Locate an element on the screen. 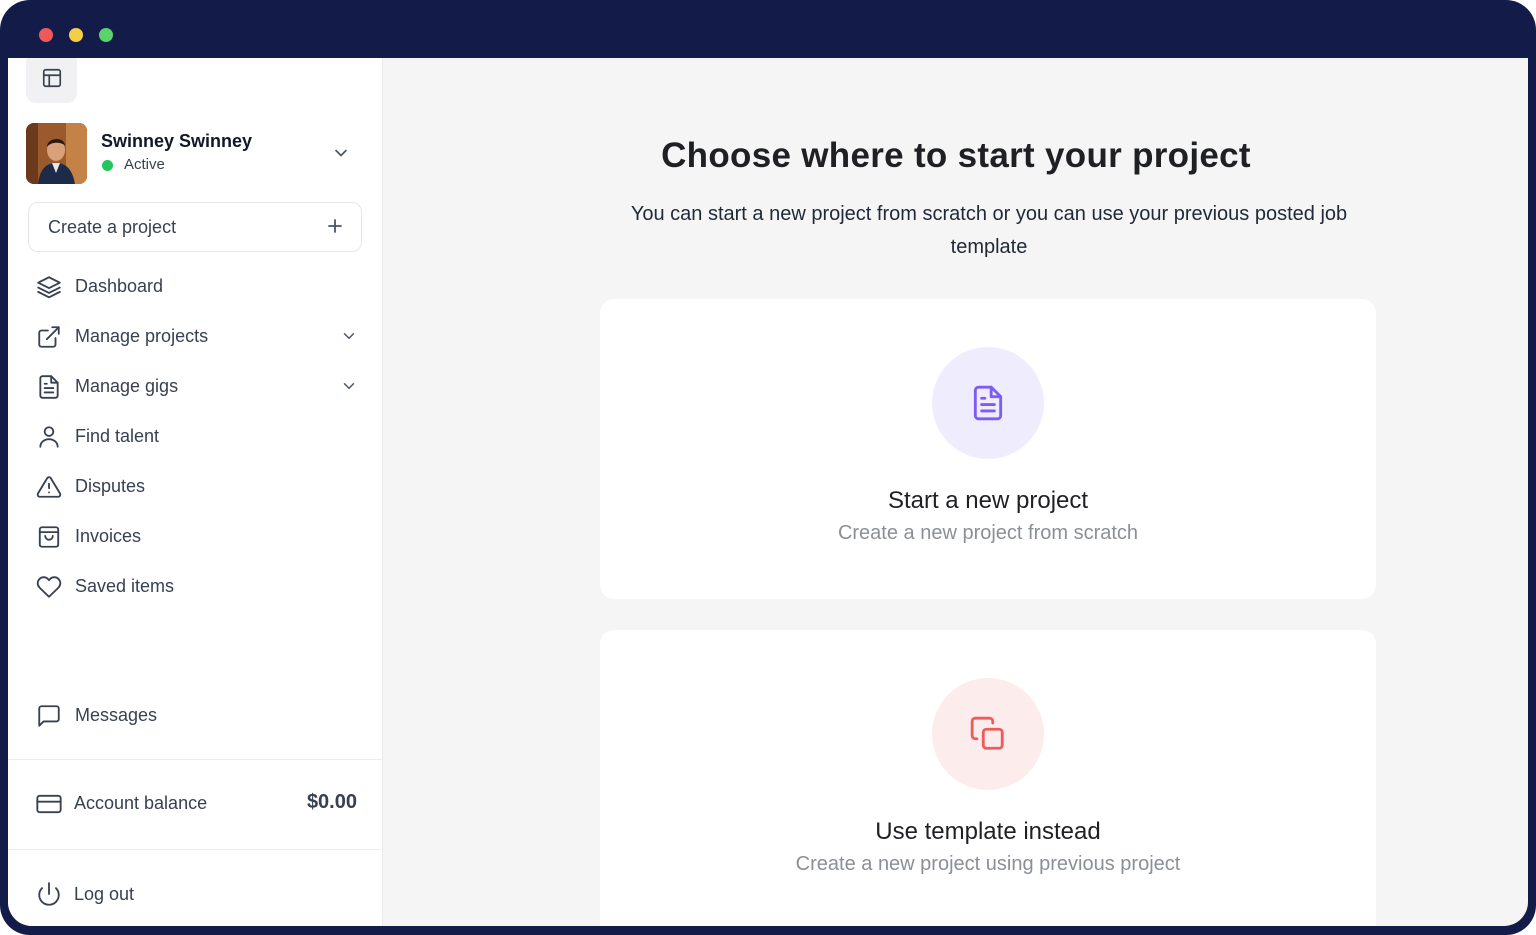  nav-item-label: Saved items is located at coordinates (125, 586).